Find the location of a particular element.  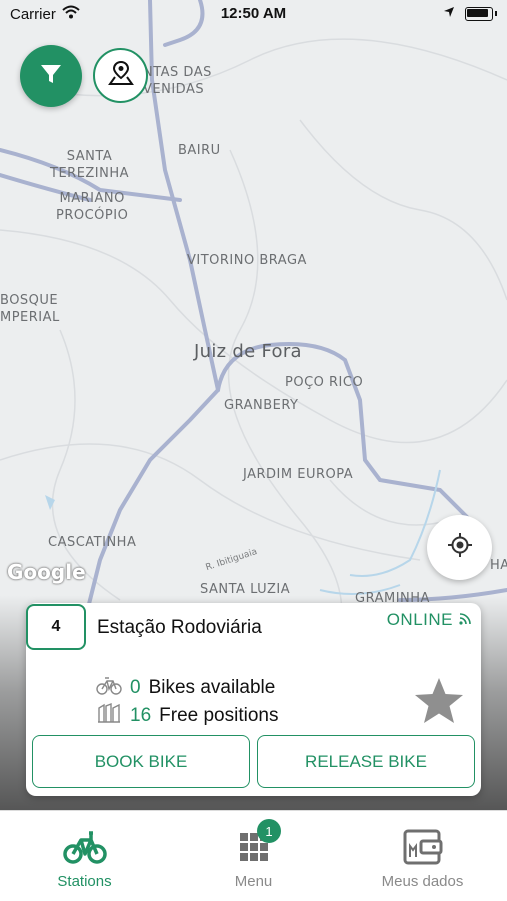

tab-stations: Stations is located at coordinates (84, 856).